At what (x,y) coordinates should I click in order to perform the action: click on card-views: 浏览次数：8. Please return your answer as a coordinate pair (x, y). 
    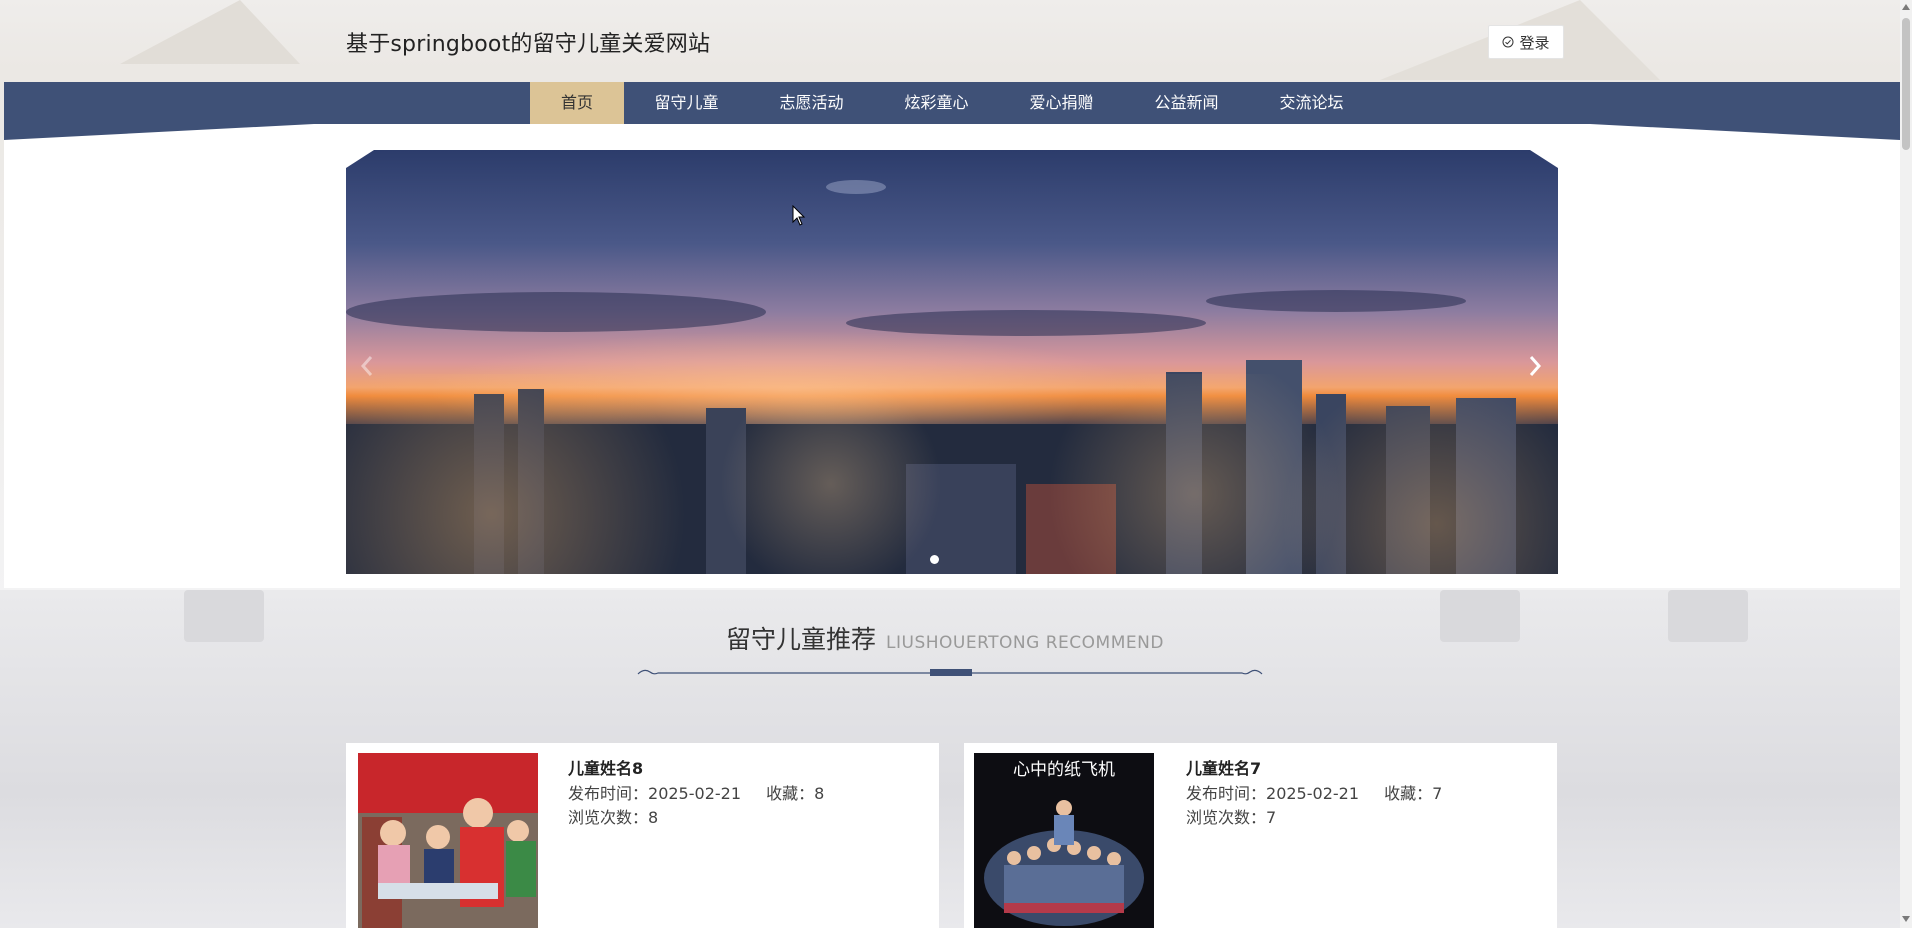
    Looking at the image, I should click on (613, 816).